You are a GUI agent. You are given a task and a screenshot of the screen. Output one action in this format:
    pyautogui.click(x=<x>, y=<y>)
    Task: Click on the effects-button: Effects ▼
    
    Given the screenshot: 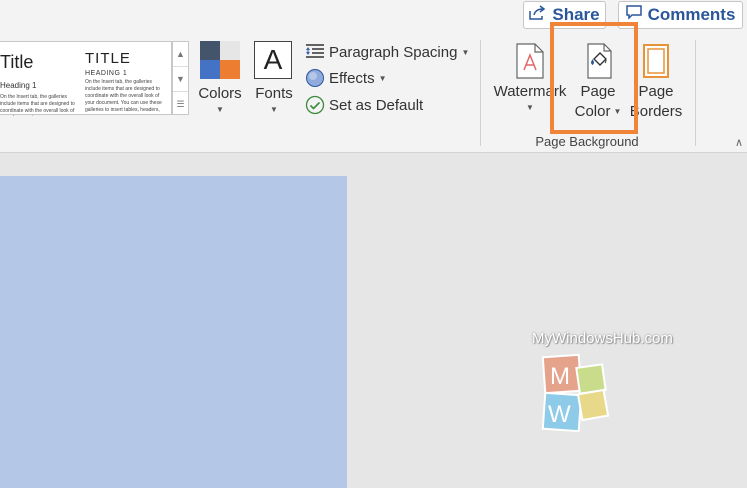 What is the action you would take?
    pyautogui.click(x=346, y=78)
    